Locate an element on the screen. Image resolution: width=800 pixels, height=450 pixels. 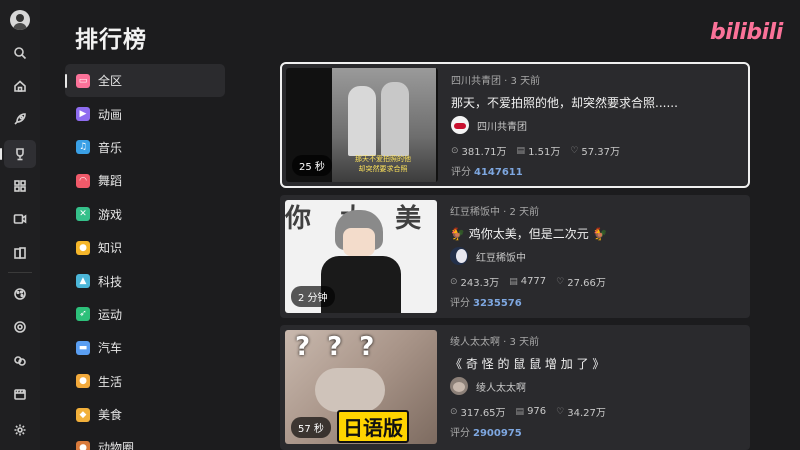
duration-badge: 2 分钟 is located at coordinates (313, 296).